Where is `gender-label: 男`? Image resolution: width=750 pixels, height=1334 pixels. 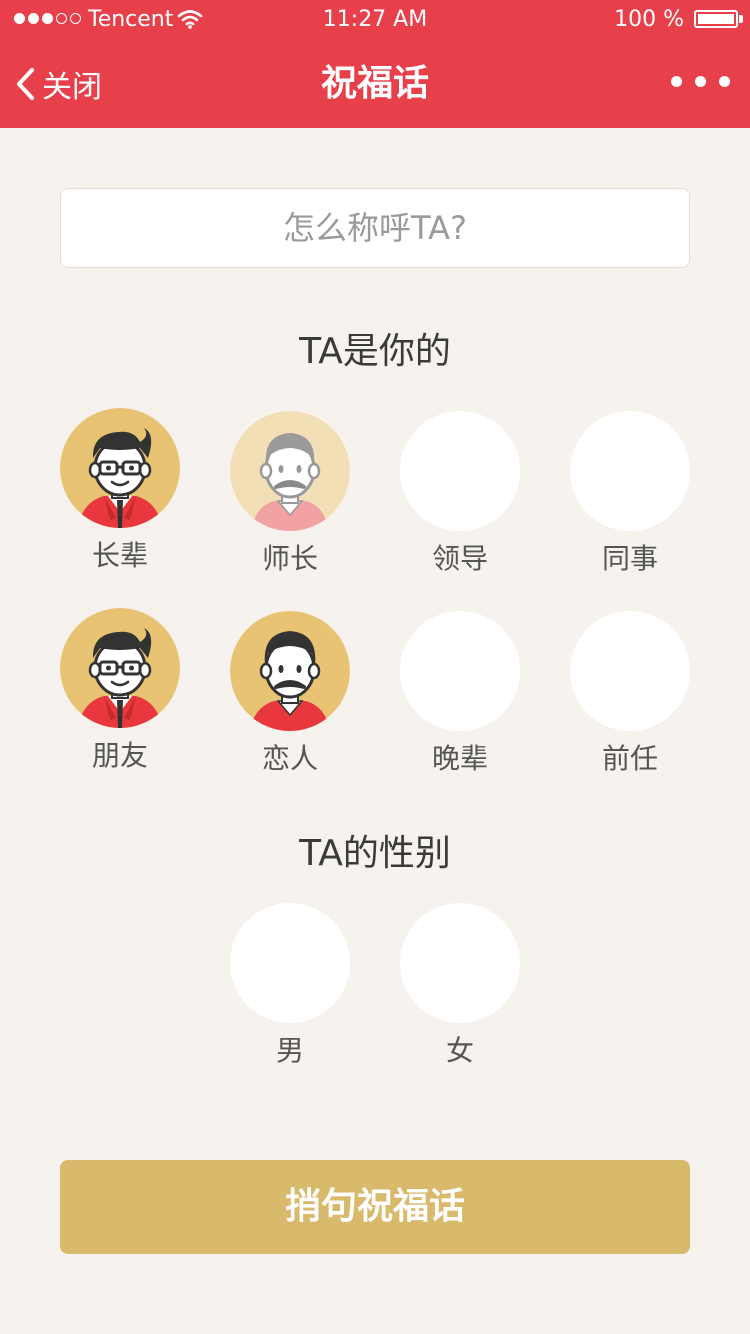 gender-label: 男 is located at coordinates (289, 1050).